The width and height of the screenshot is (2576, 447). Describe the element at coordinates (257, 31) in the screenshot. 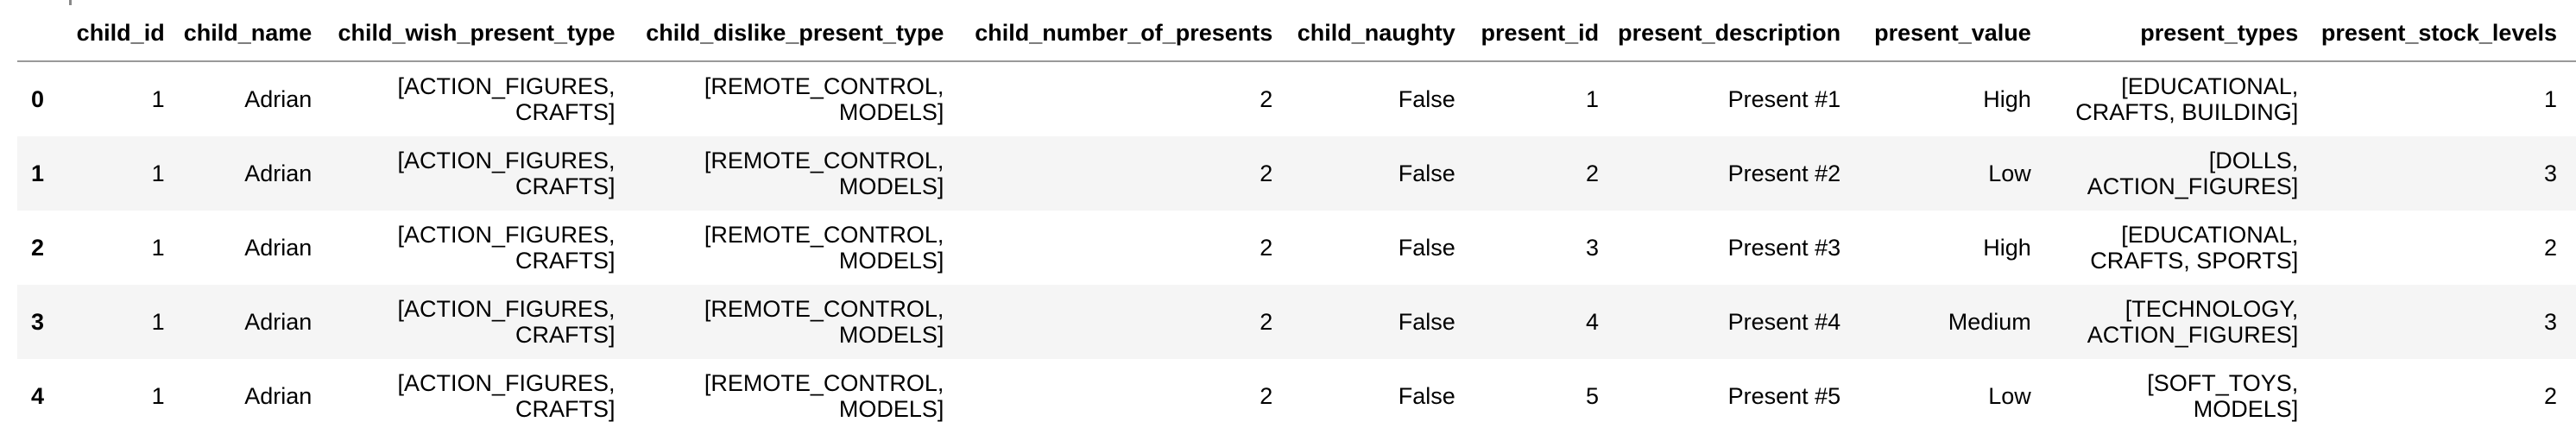

I see `header-child-name: child_name` at that location.